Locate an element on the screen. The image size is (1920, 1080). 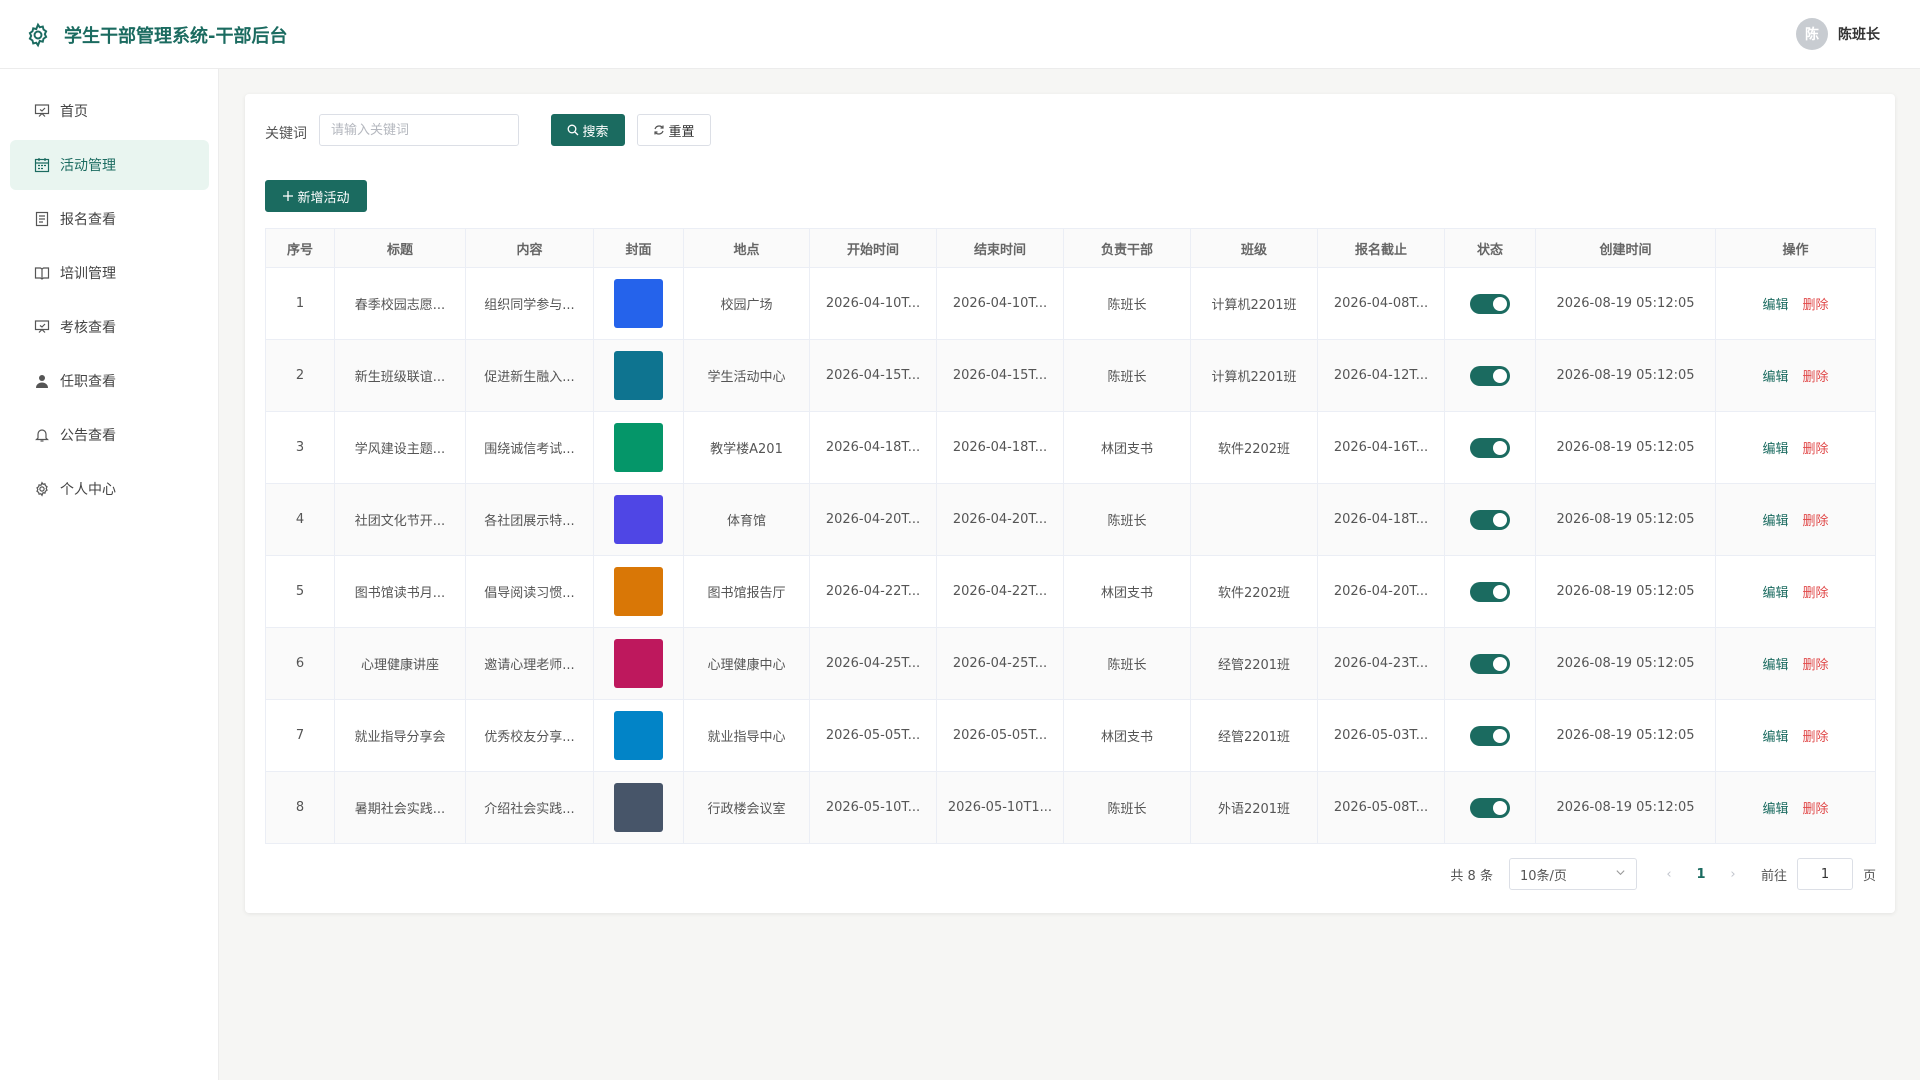
class-cell is located at coordinates (1254, 519).